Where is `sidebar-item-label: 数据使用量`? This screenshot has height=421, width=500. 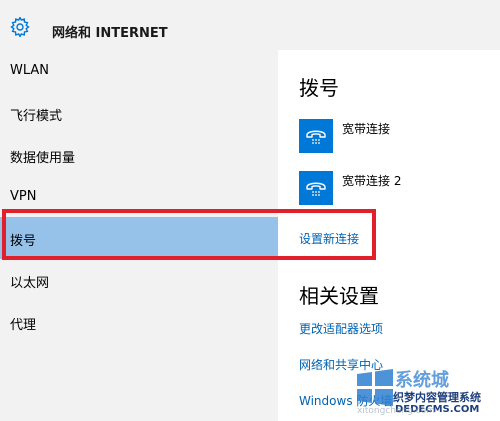 sidebar-item-label: 数据使用量 is located at coordinates (43, 158).